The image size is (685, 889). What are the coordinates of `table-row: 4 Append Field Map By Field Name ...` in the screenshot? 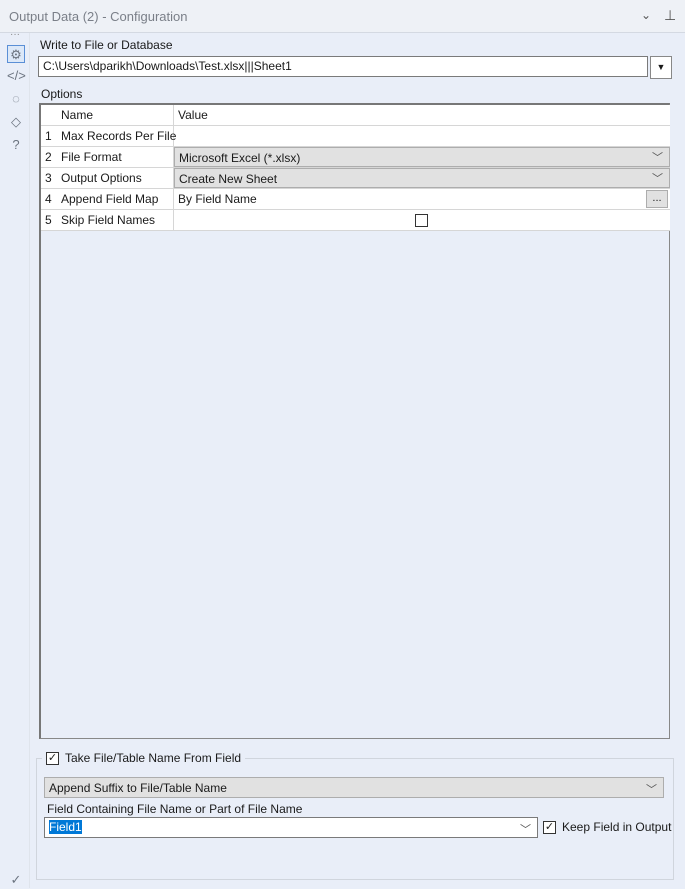 It's located at (355, 199).